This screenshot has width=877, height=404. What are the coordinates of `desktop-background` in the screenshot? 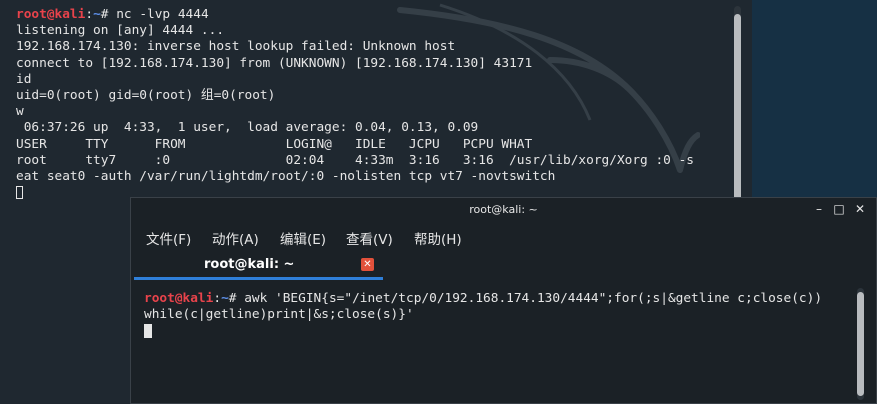 It's located at (814, 99).